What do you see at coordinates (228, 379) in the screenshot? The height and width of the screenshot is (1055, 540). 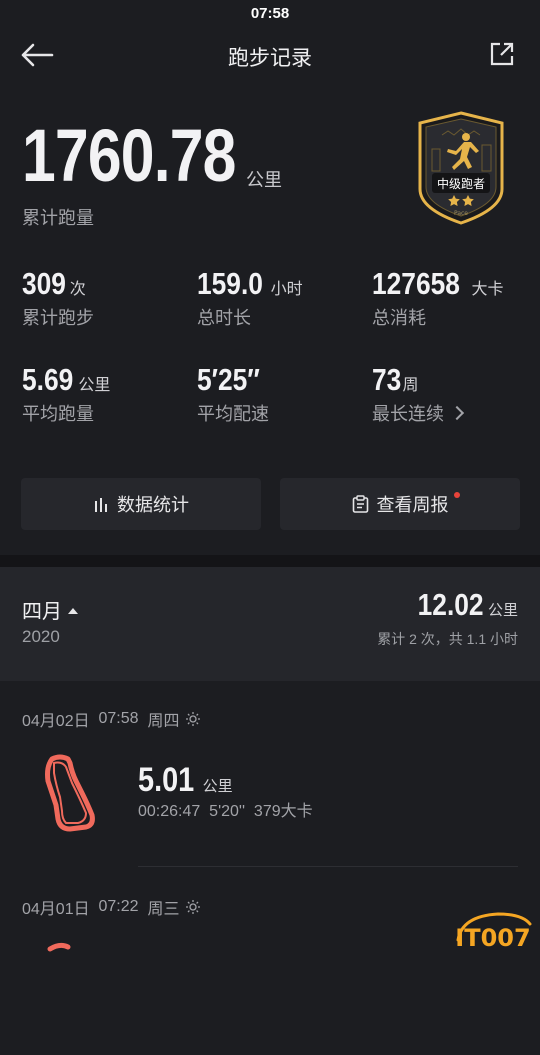 I see `stat-value: 5′25″` at bounding box center [228, 379].